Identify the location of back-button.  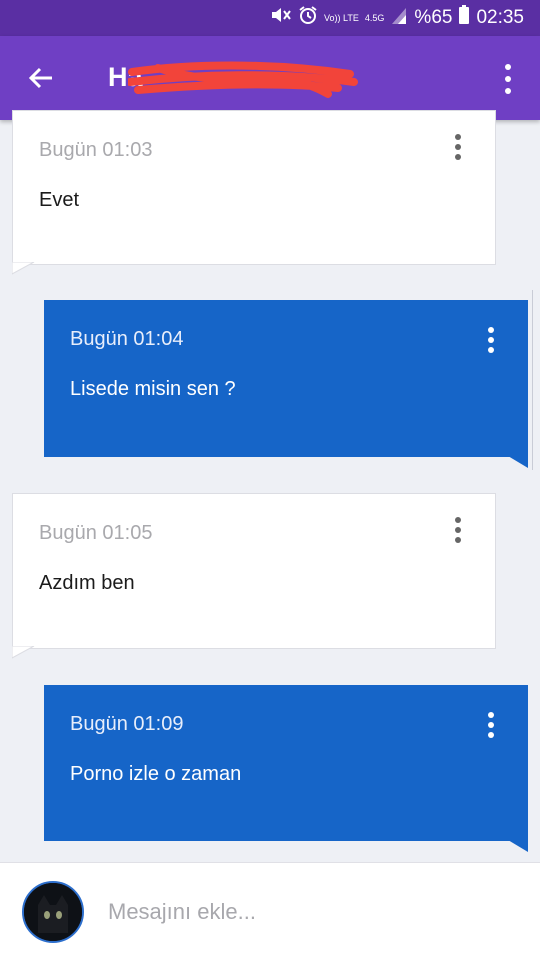
(42, 78).